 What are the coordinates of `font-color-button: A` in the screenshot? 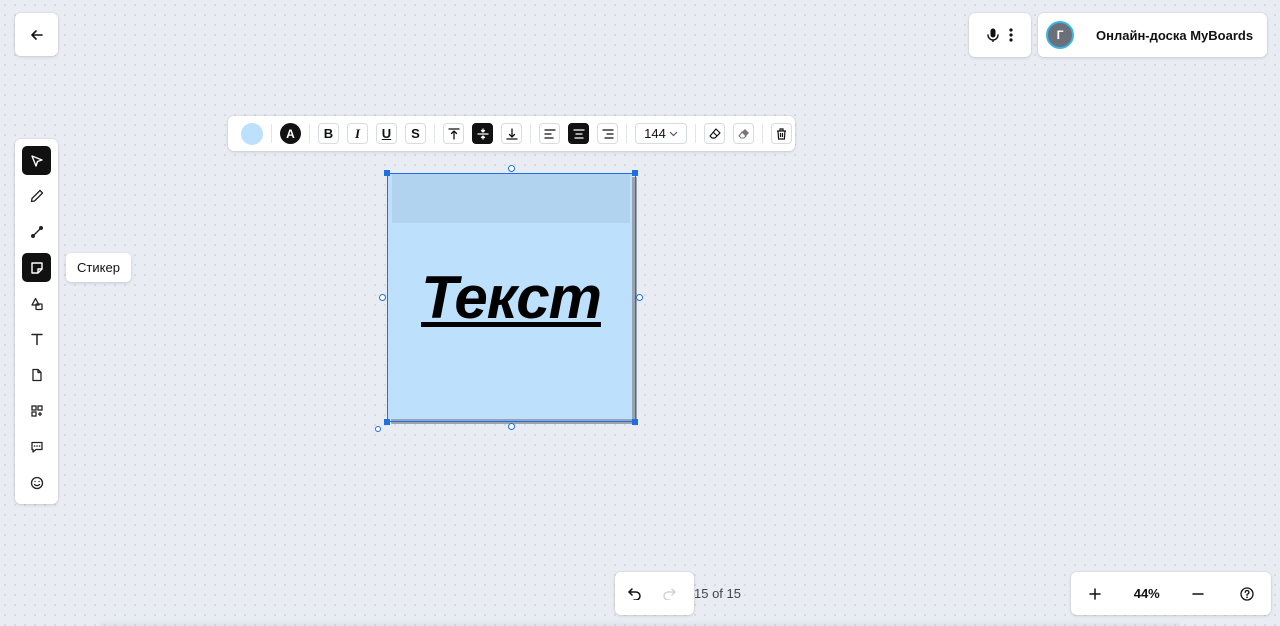 It's located at (290, 133).